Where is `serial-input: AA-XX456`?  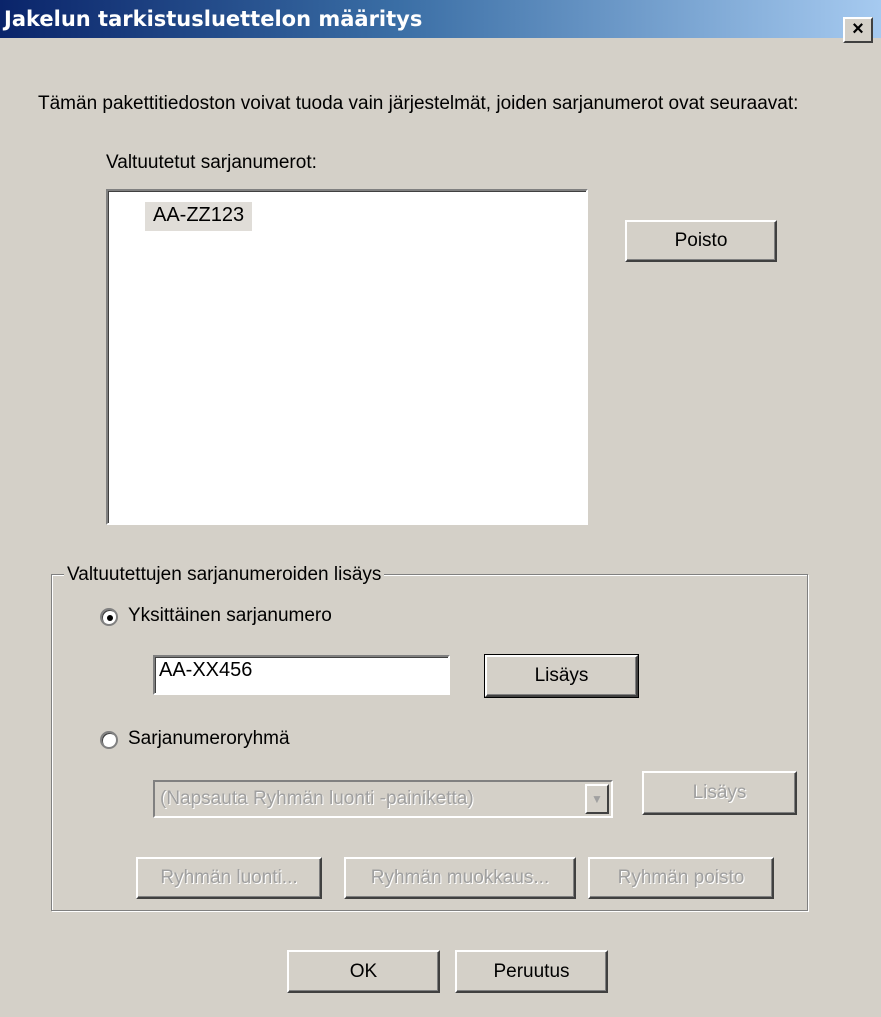
serial-input: AA-XX456 is located at coordinates (301, 675).